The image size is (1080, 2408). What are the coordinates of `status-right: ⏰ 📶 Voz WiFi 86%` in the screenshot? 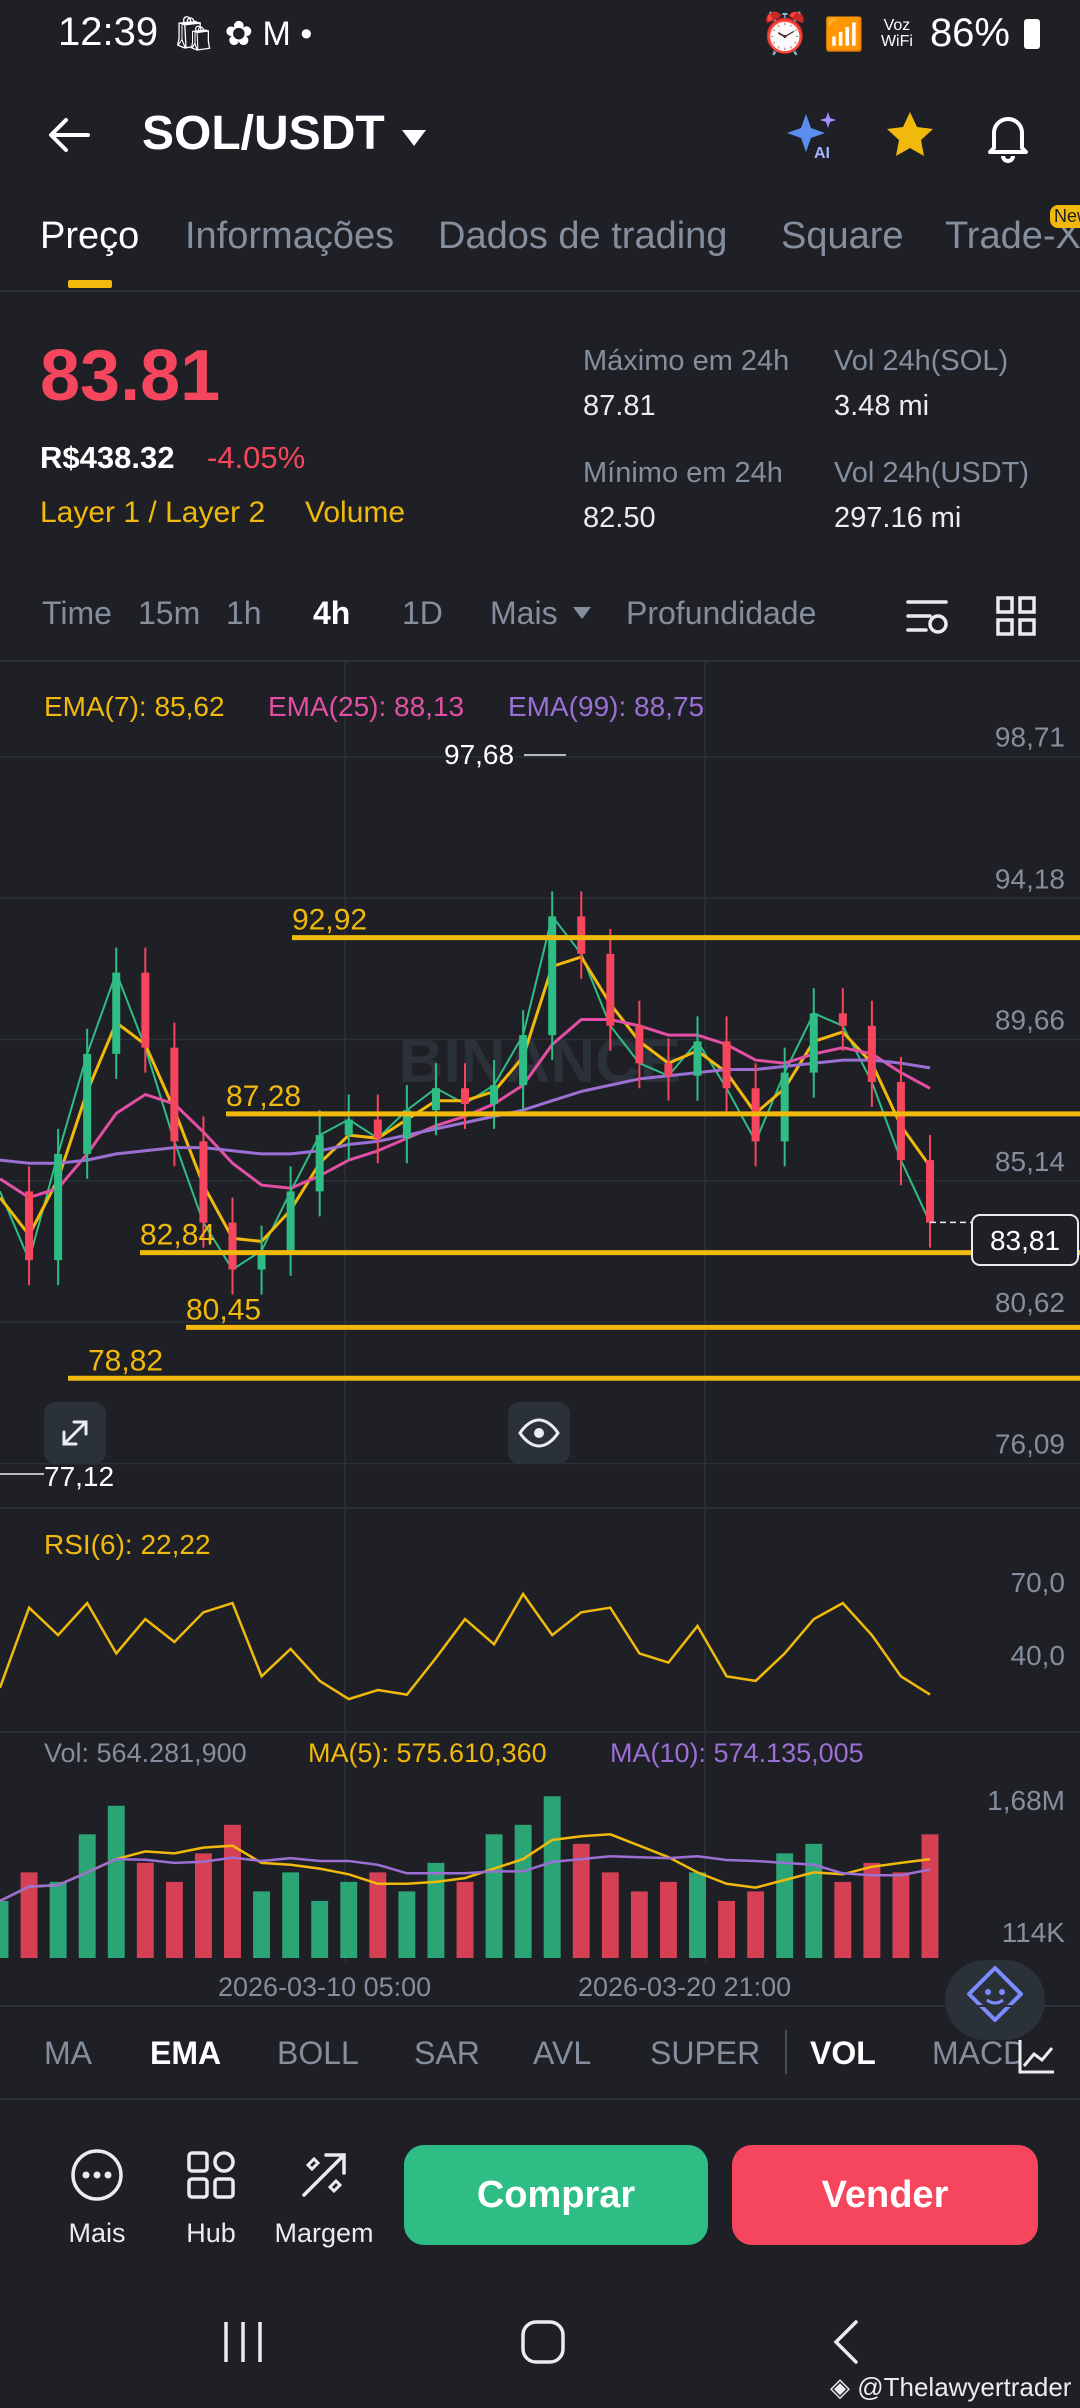 It's located at (900, 33).